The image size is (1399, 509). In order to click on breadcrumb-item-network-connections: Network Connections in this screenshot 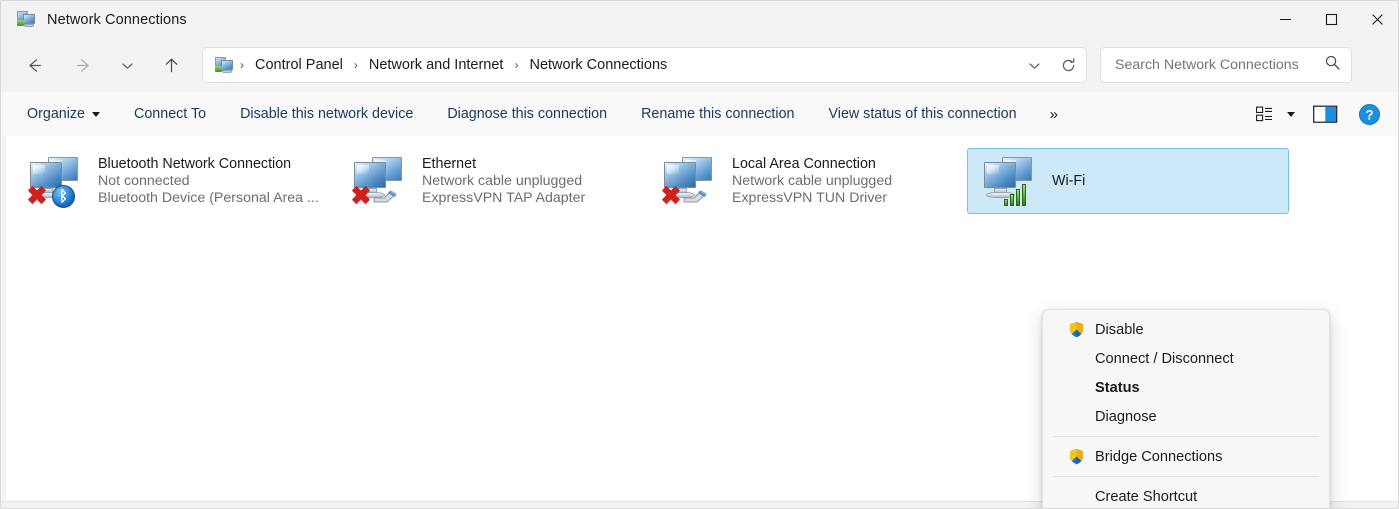, I will do `click(598, 65)`.